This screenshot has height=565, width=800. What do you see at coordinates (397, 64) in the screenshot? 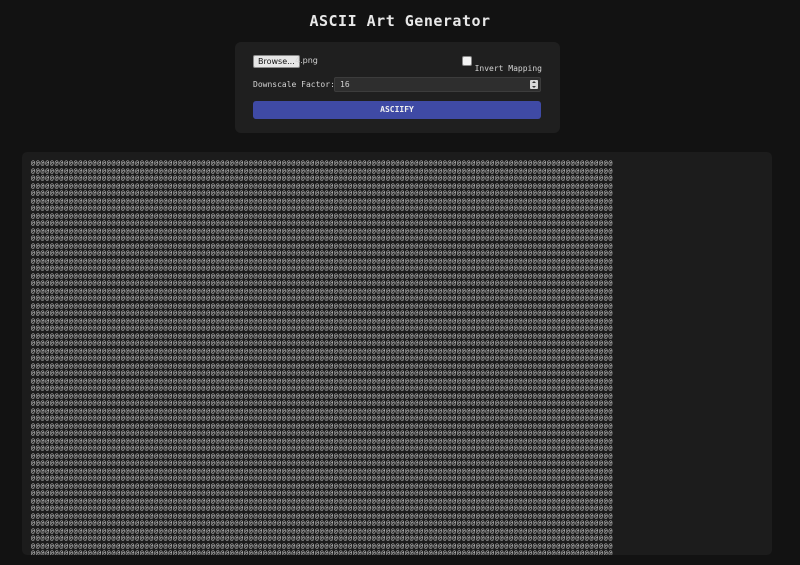
I see `file-row: Browse... 4.png Invert Mapping` at bounding box center [397, 64].